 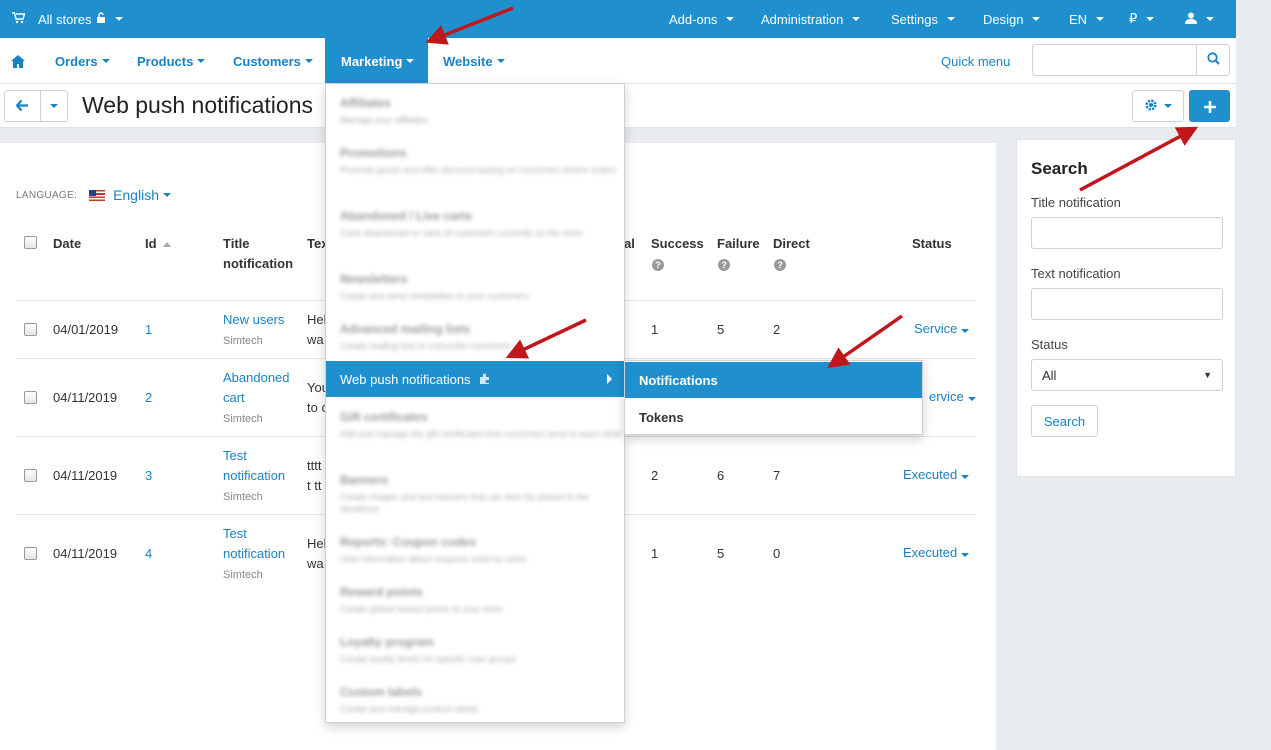 I want to click on search-submit-button: Search, so click(x=1064, y=421).